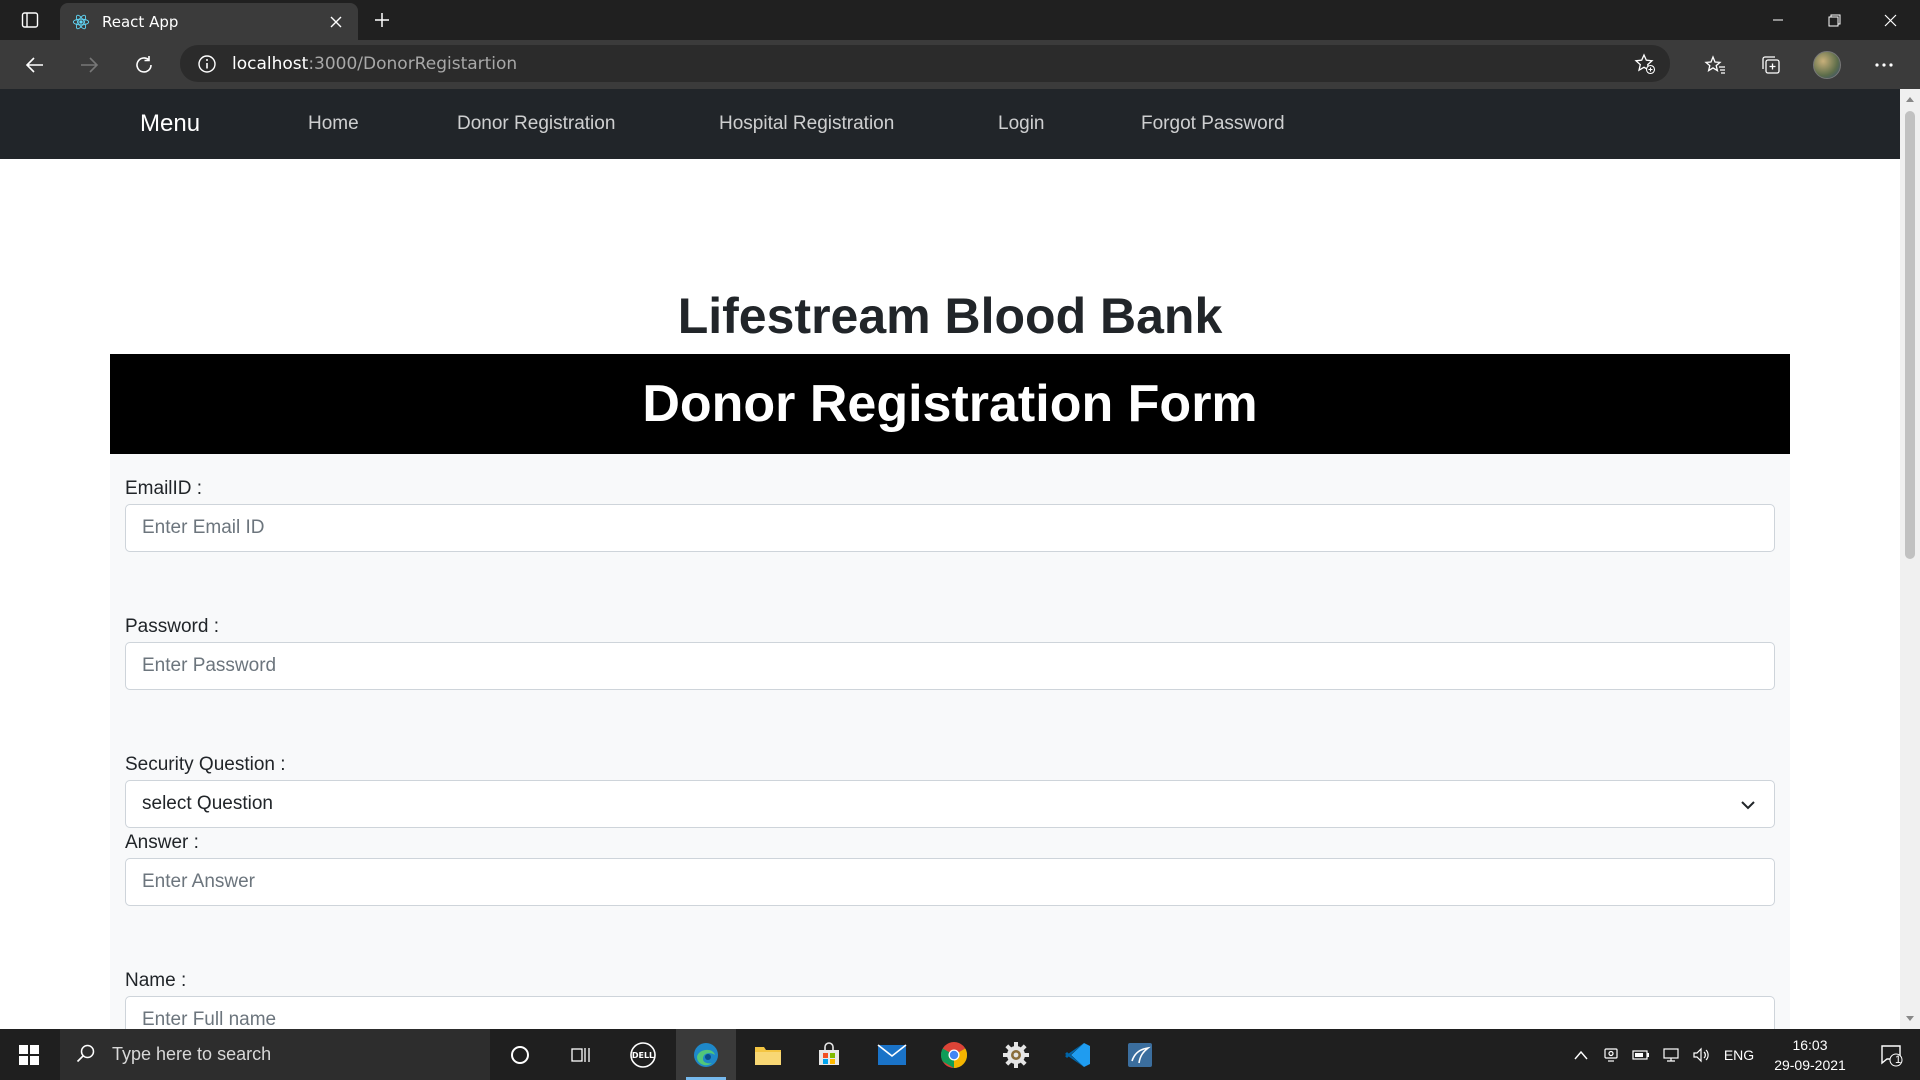 Image resolution: width=1920 pixels, height=1080 pixels. What do you see at coordinates (1771, 65) in the screenshot?
I see `collections-icon` at bounding box center [1771, 65].